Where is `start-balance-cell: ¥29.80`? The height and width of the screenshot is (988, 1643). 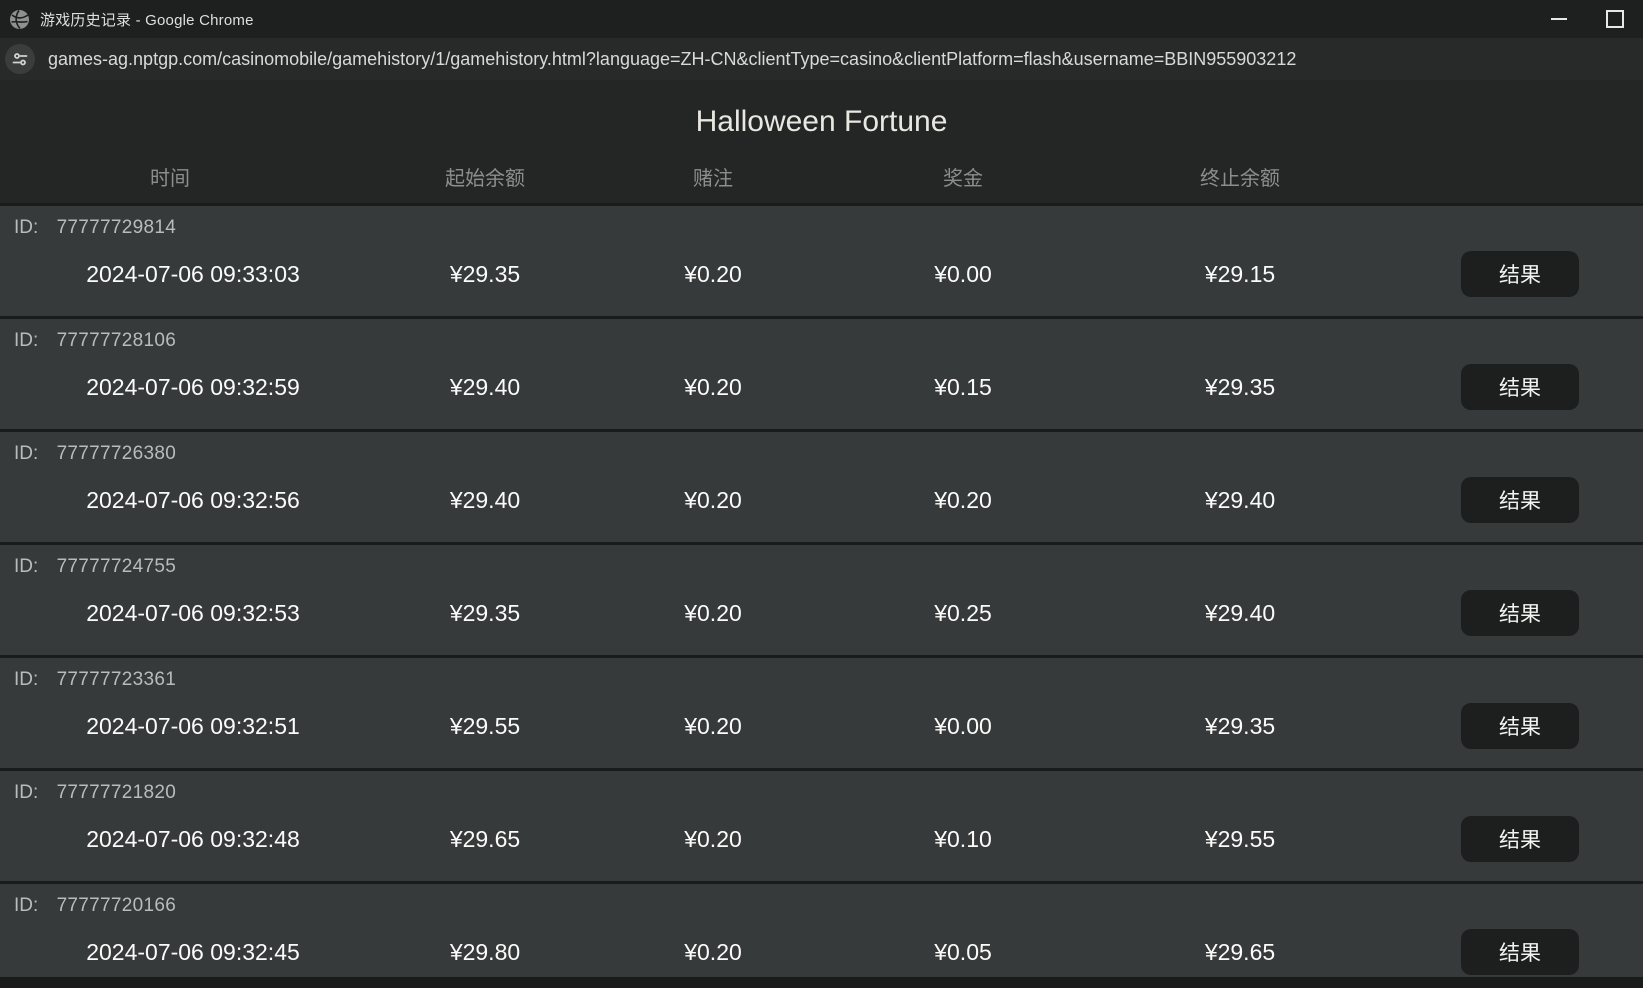
start-balance-cell: ¥29.80 is located at coordinates (485, 951).